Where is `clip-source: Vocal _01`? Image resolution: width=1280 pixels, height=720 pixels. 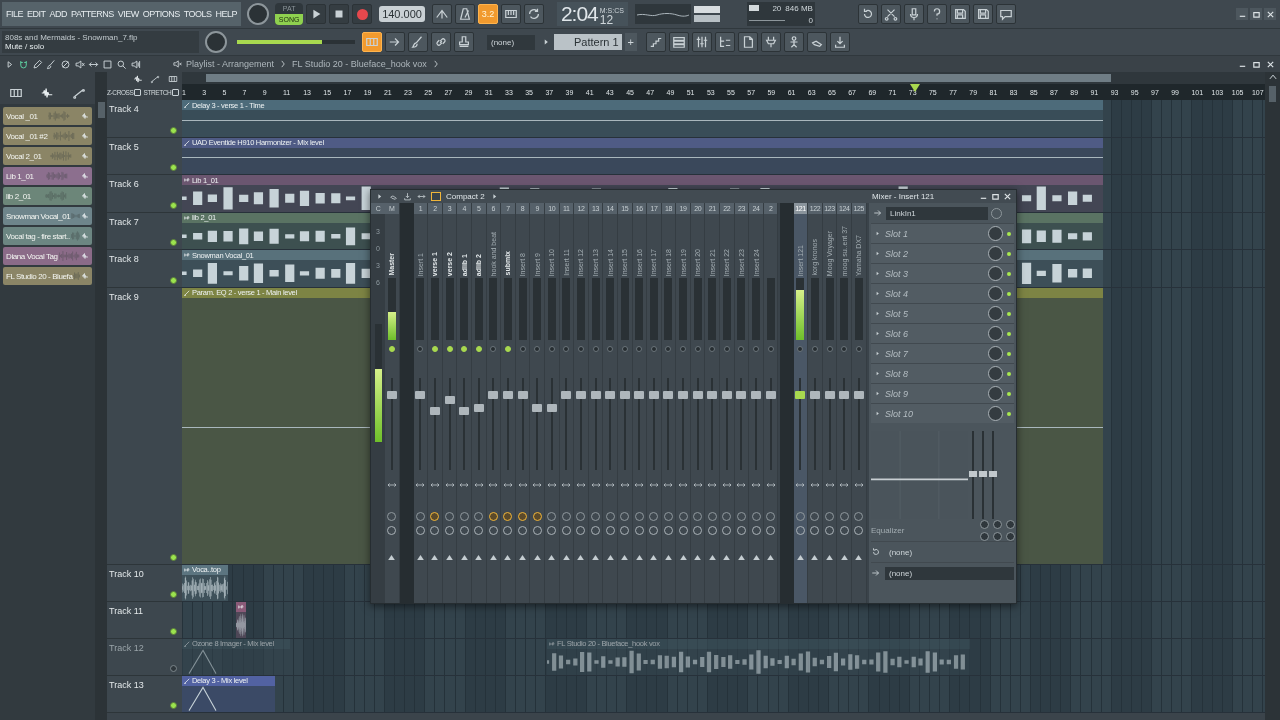 clip-source: Vocal _01 is located at coordinates (47, 116).